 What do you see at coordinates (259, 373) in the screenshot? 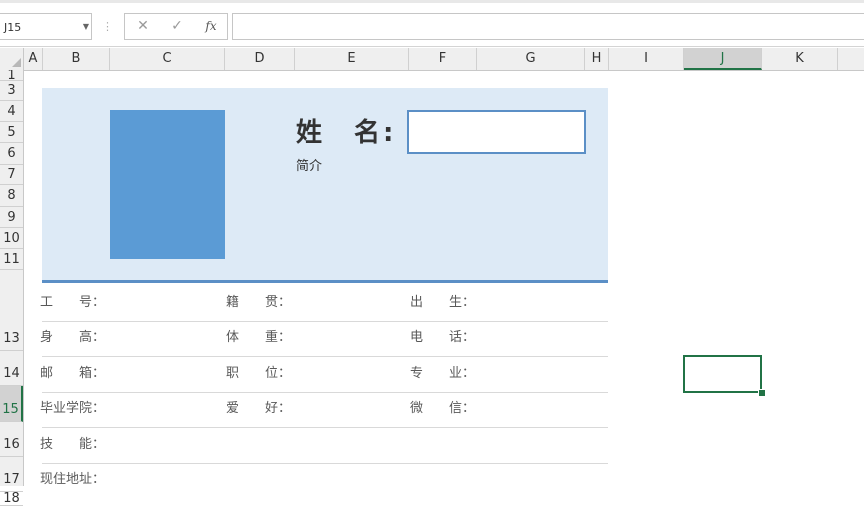
I see `field-label: 职 位：` at bounding box center [259, 373].